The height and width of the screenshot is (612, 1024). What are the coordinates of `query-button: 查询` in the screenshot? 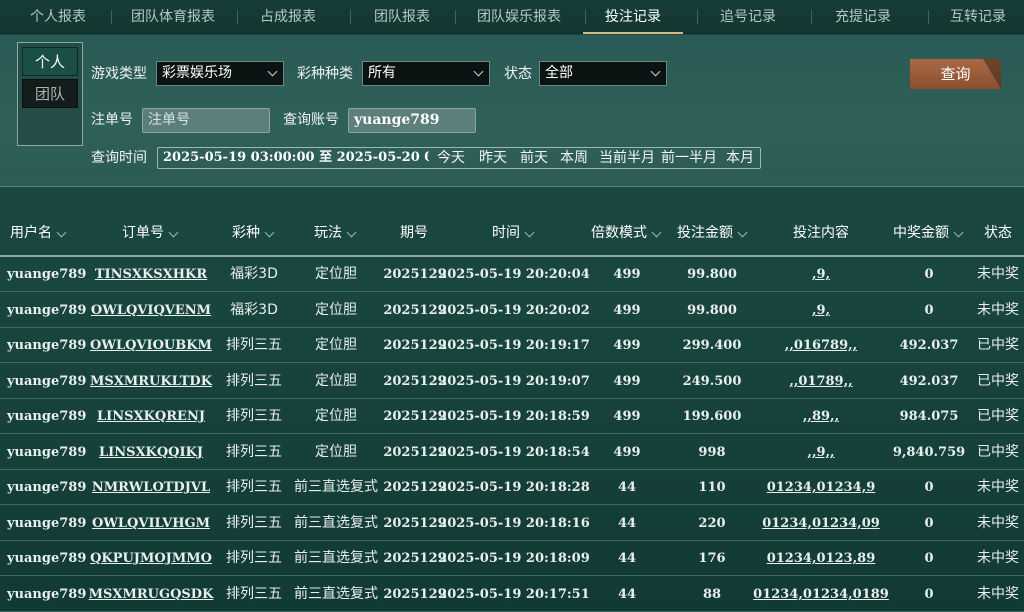 It's located at (955, 74).